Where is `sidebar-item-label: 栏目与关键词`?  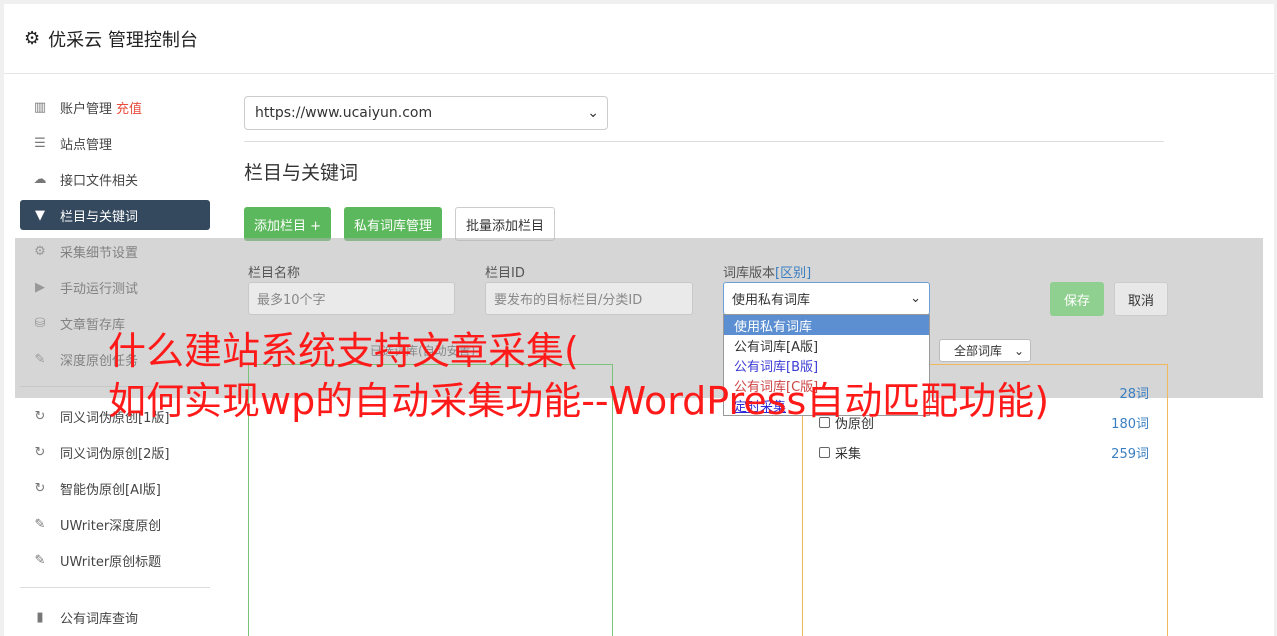 sidebar-item-label: 栏目与关键词 is located at coordinates (99, 217).